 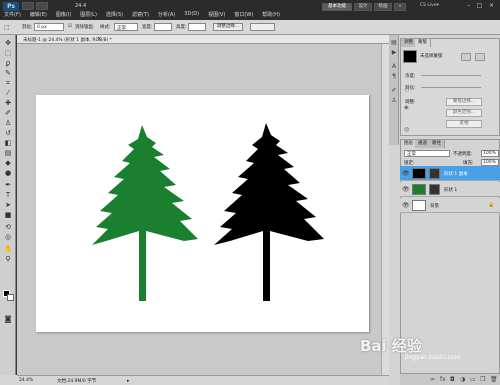 What do you see at coordinates (385, 209) in the screenshot?
I see `vertical-scrollbar` at bounding box center [385, 209].